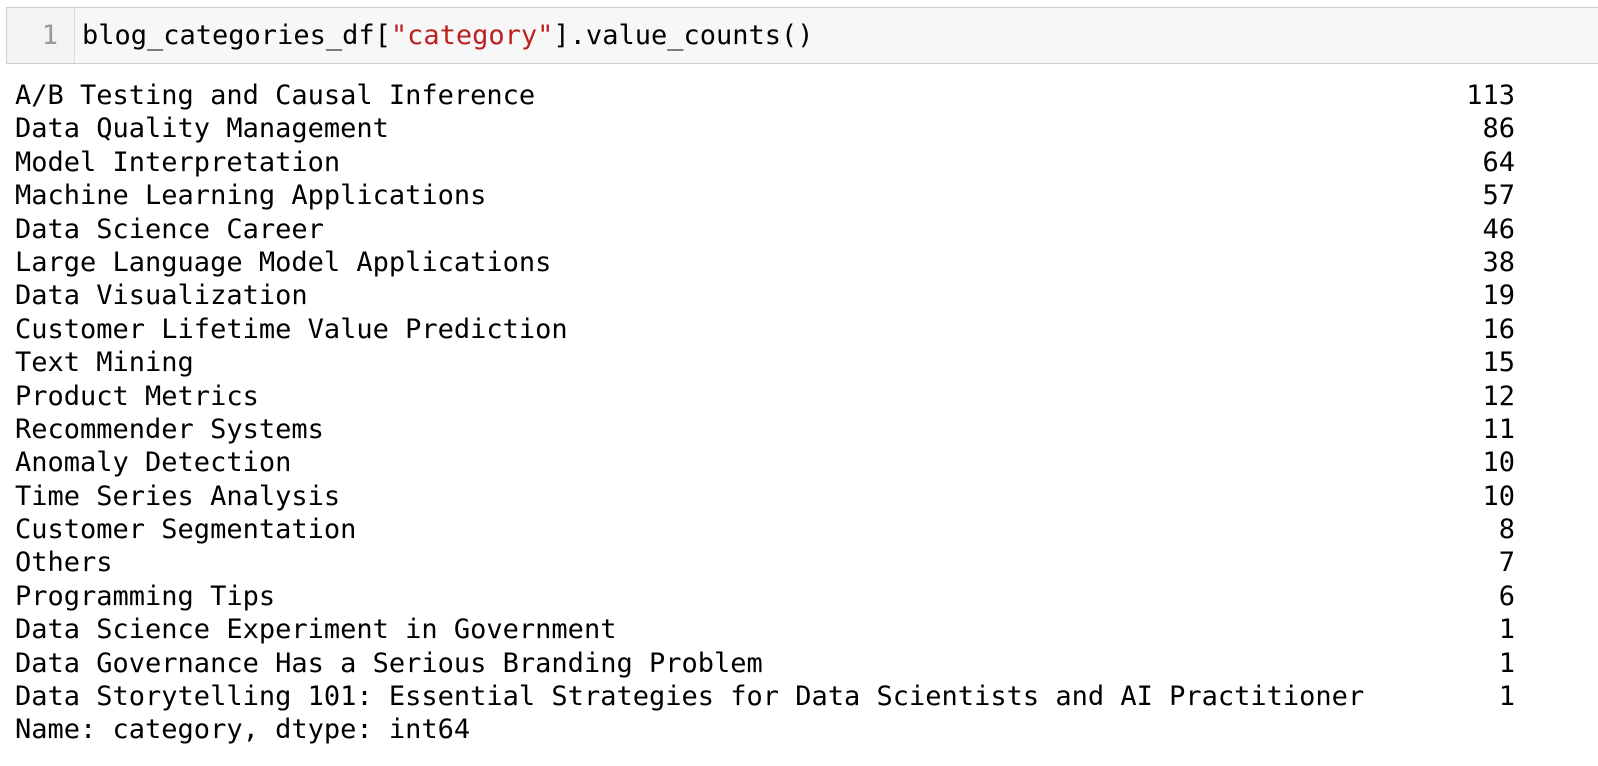 This screenshot has width=1598, height=766. What do you see at coordinates (765, 629) in the screenshot?
I see `value-count-row: Data Science Experiment in Government 1` at bounding box center [765, 629].